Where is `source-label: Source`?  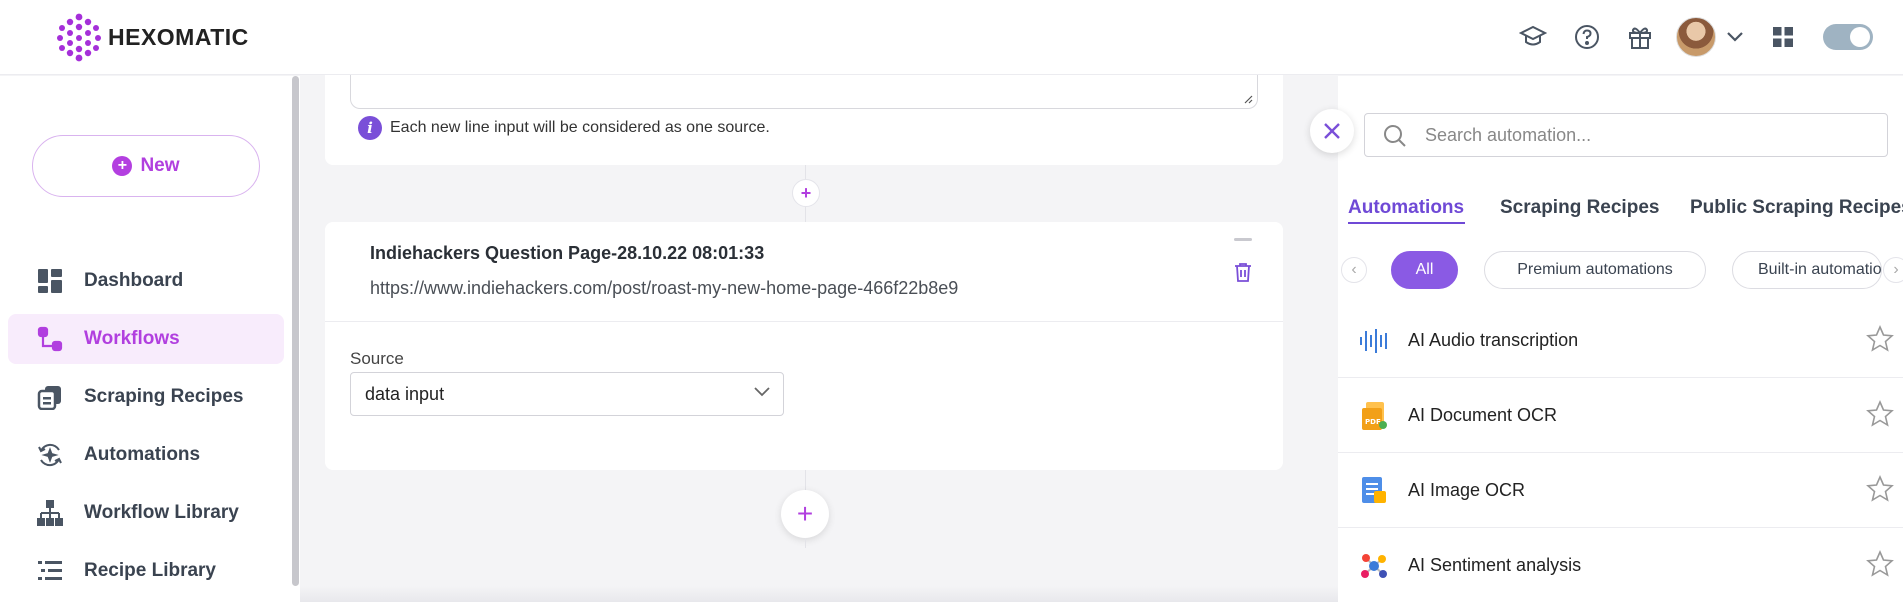 source-label: Source is located at coordinates (377, 358).